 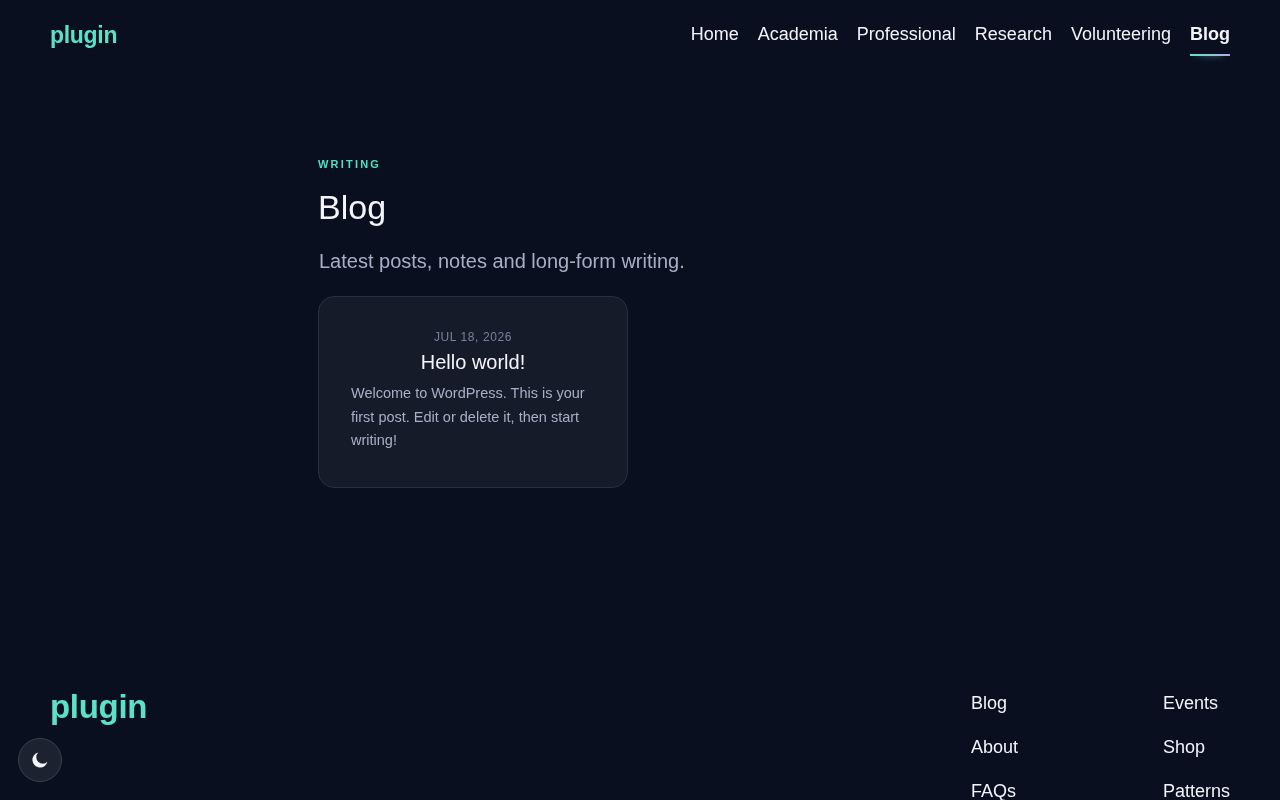 What do you see at coordinates (84, 35) in the screenshot?
I see `site-logo: plugin` at bounding box center [84, 35].